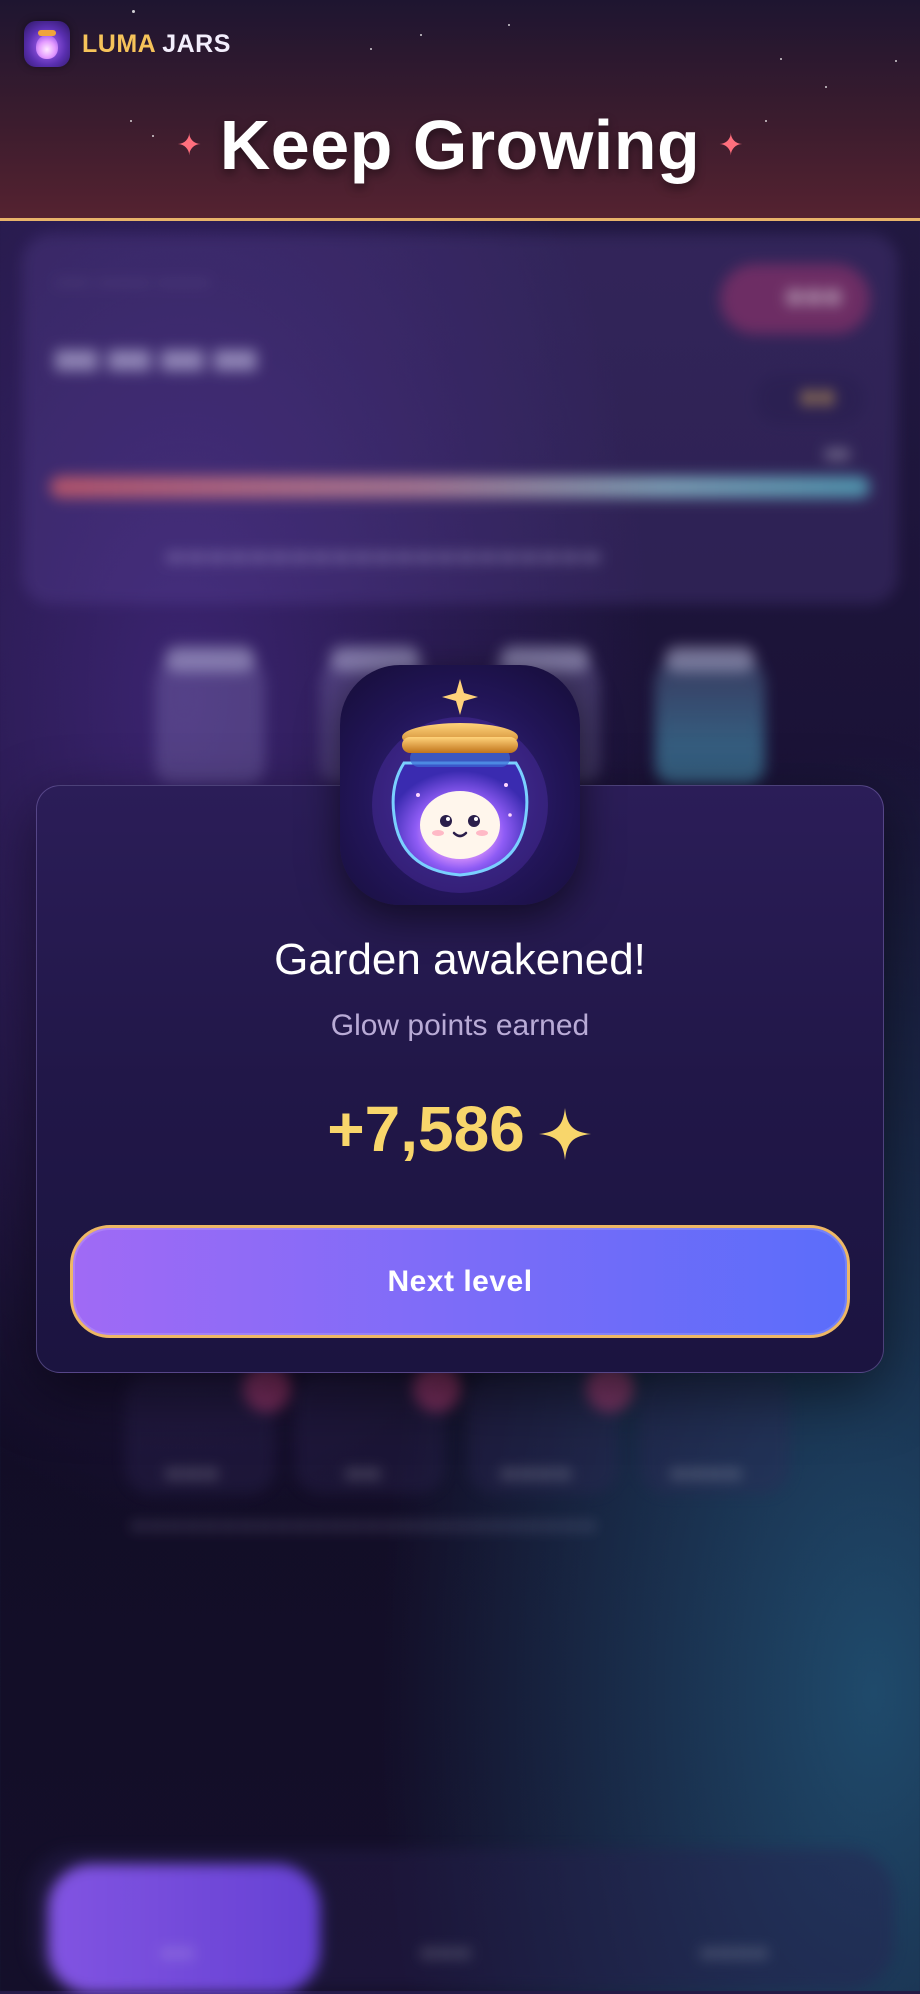 The image size is (920, 1994). What do you see at coordinates (133, 282) in the screenshot?
I see `level-card-subtitle: —— ——— ———` at bounding box center [133, 282].